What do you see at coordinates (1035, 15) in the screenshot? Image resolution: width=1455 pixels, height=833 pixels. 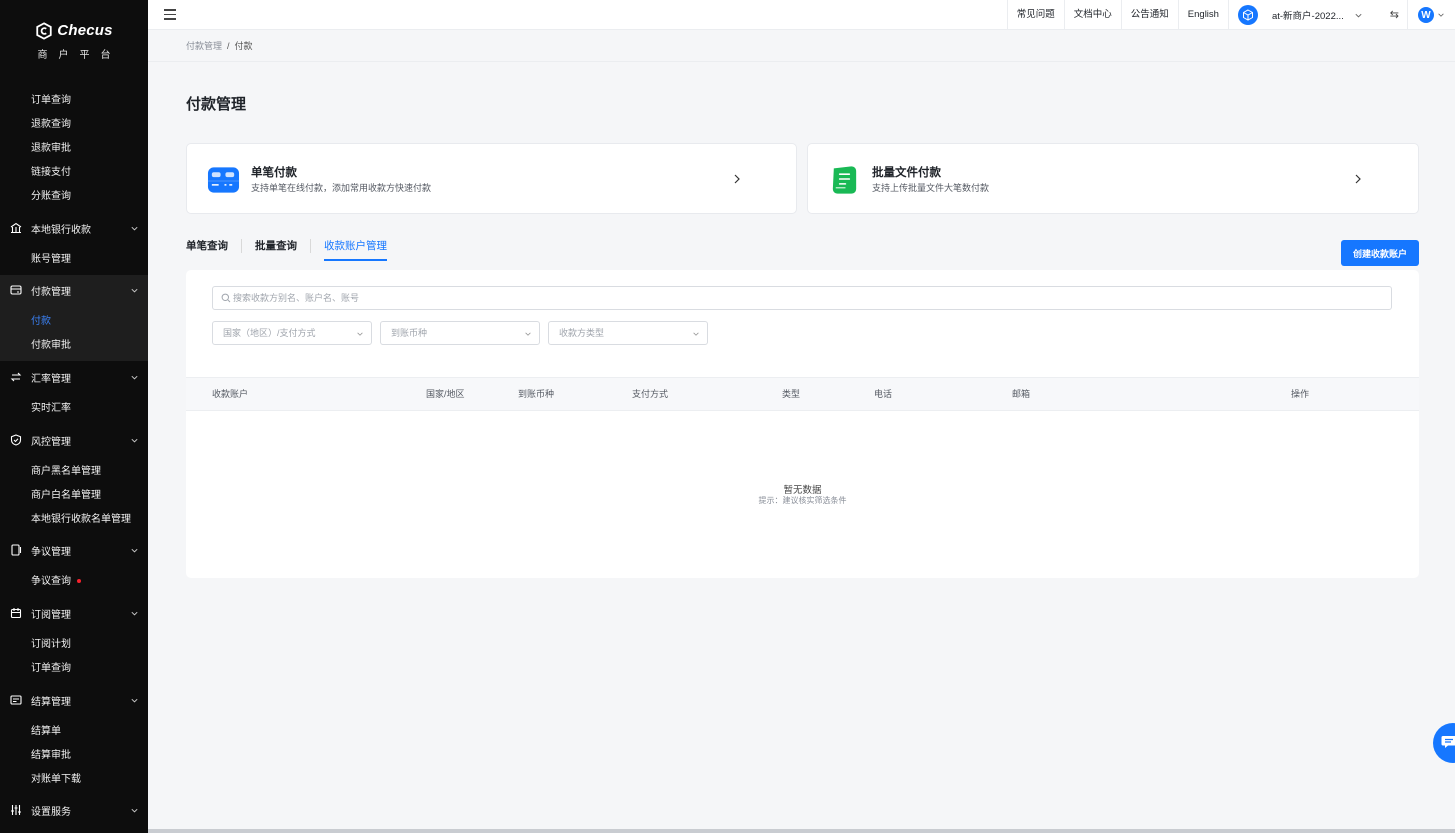 I see `faq-link: 常见问题` at bounding box center [1035, 15].